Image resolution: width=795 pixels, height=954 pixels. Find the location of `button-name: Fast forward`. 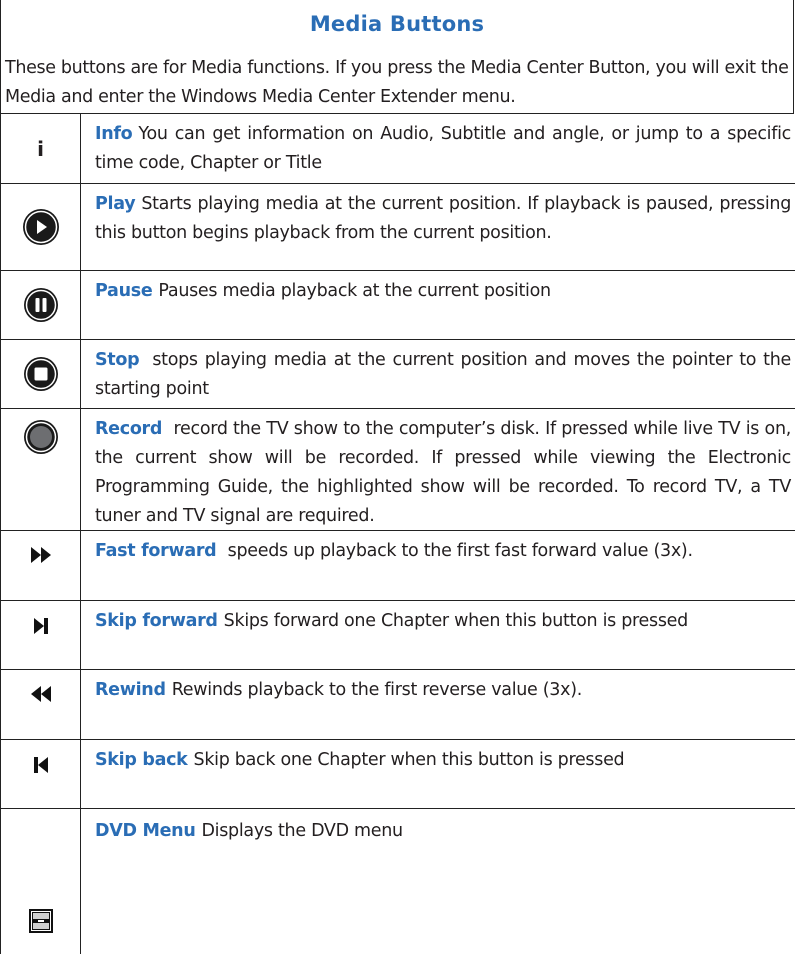

button-name: Fast forward is located at coordinates (156, 551).